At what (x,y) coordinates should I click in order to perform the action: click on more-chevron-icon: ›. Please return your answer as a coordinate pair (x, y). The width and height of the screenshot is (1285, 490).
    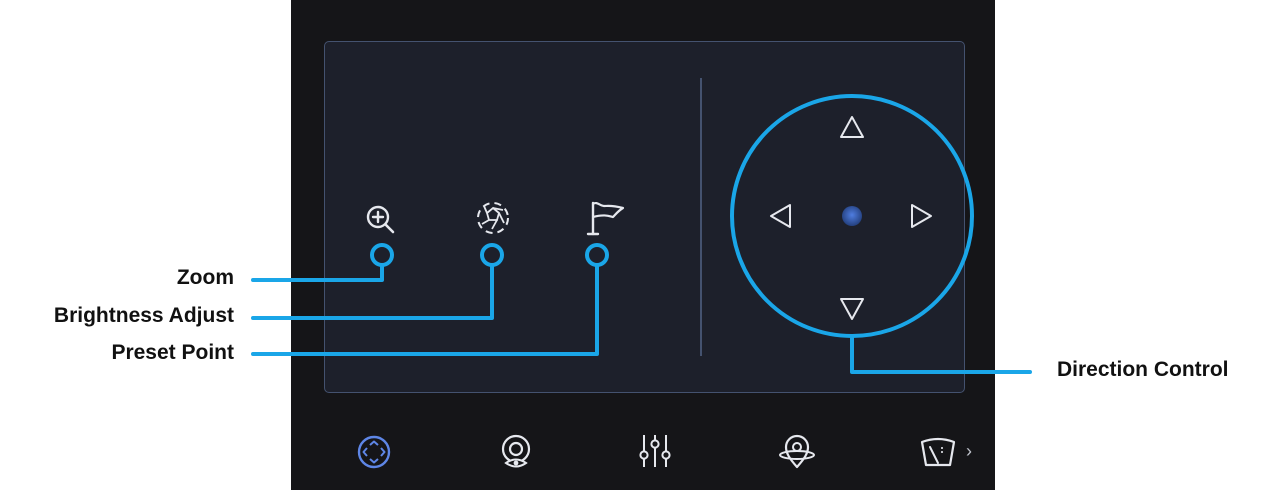
    Looking at the image, I should click on (969, 451).